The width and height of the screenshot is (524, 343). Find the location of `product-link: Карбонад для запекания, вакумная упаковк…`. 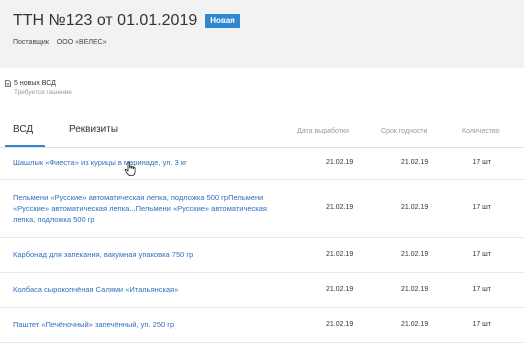

product-link: Карбонад для запекания, вакумная упаковк… is located at coordinates (153, 254).